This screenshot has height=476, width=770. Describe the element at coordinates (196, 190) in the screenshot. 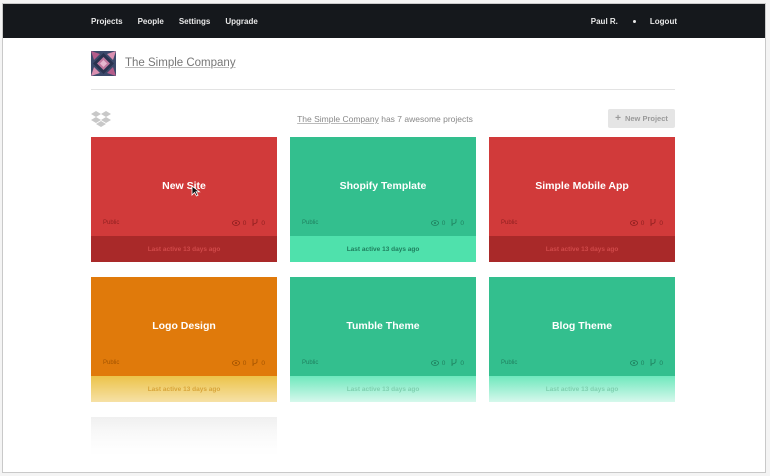

I see `mouse-pointer-icon` at that location.